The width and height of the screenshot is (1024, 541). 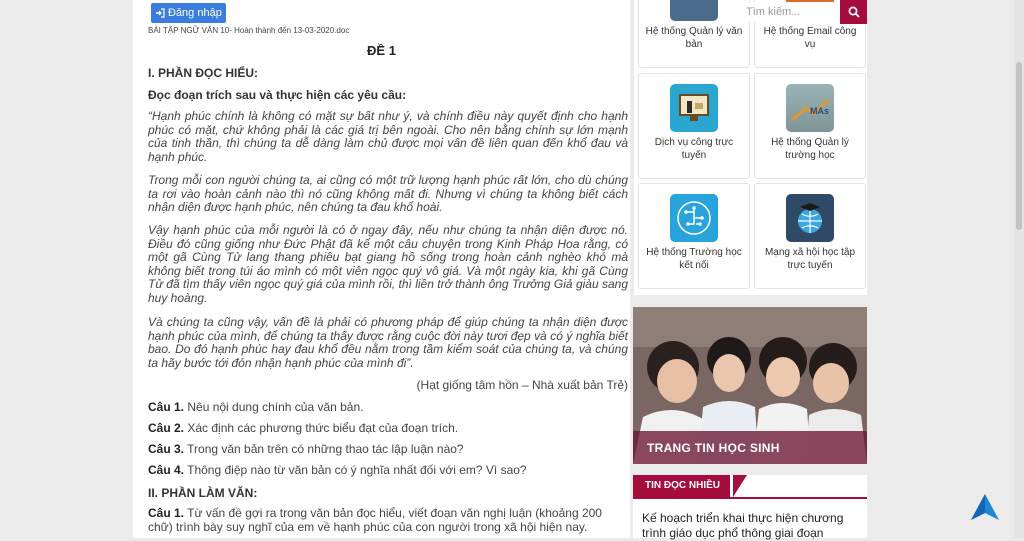 What do you see at coordinates (810, 38) in the screenshot?
I see `tile-label: Hệ thống Email công vụ` at bounding box center [810, 38].